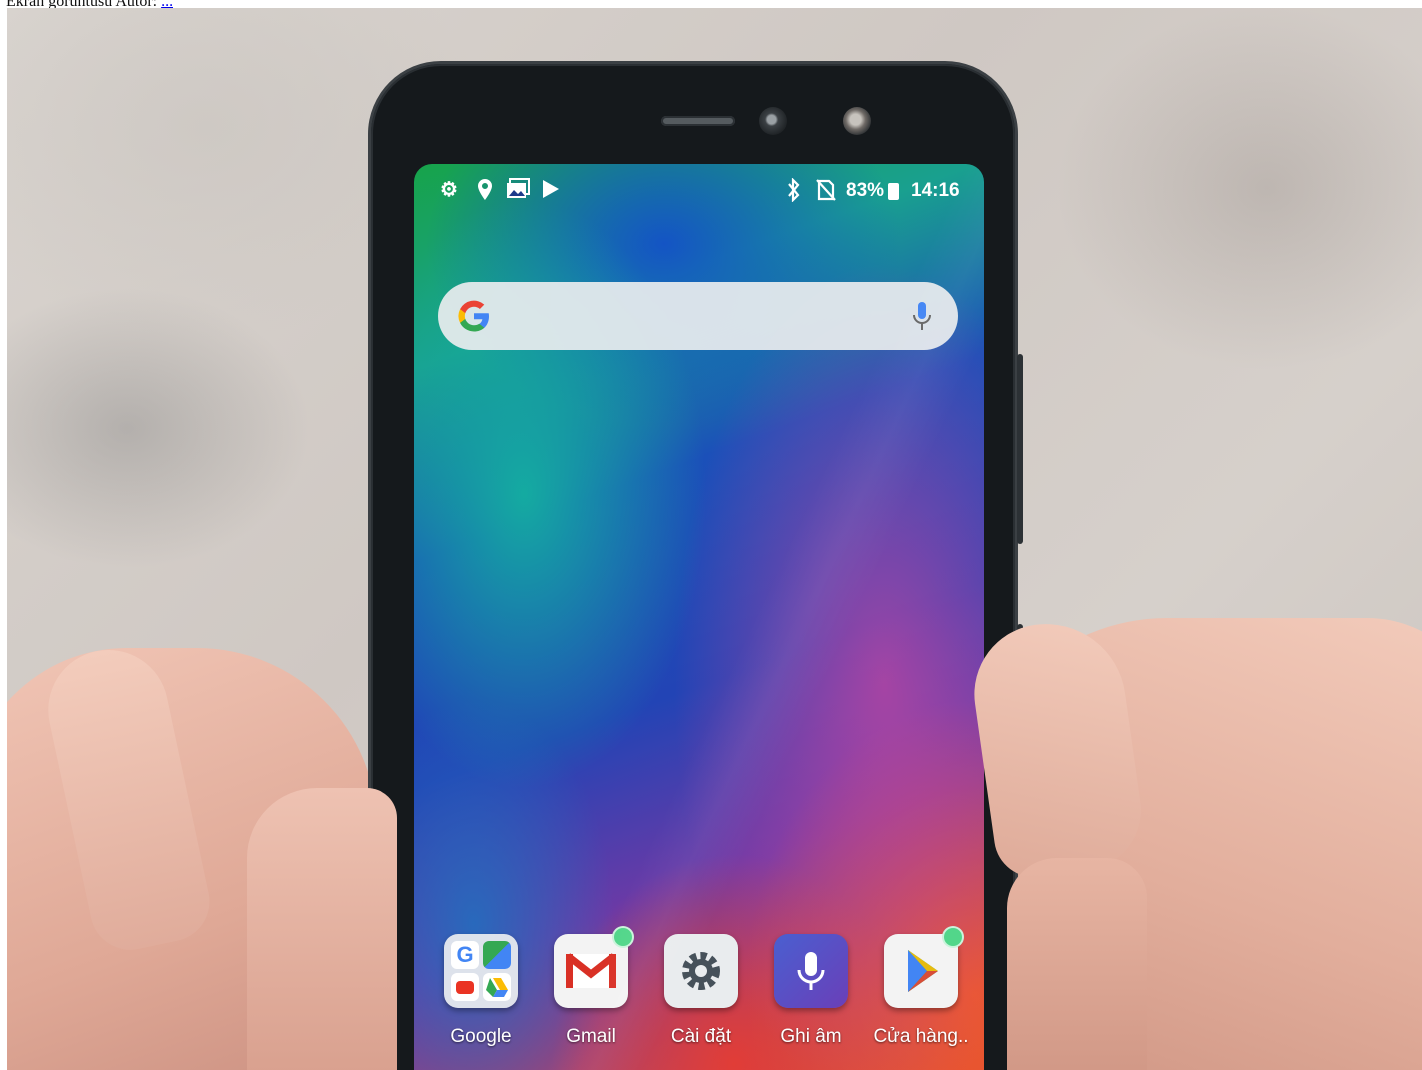  Describe the element at coordinates (449, 190) in the screenshot. I see `settings-icon: ⚙` at that location.